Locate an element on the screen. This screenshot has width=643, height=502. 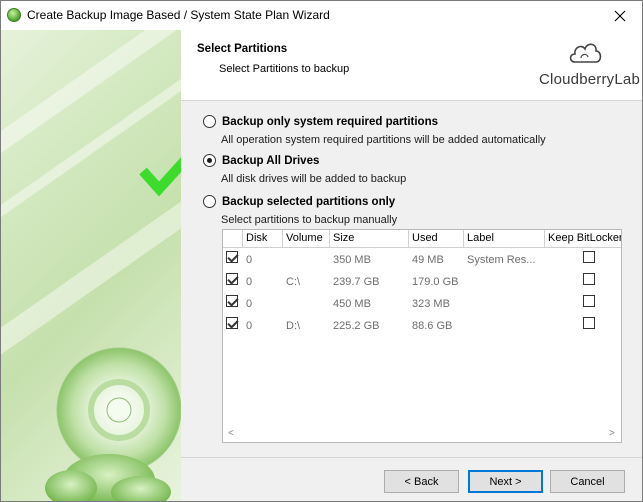
logo-text: CloudberryLab is located at coordinates (589, 79).